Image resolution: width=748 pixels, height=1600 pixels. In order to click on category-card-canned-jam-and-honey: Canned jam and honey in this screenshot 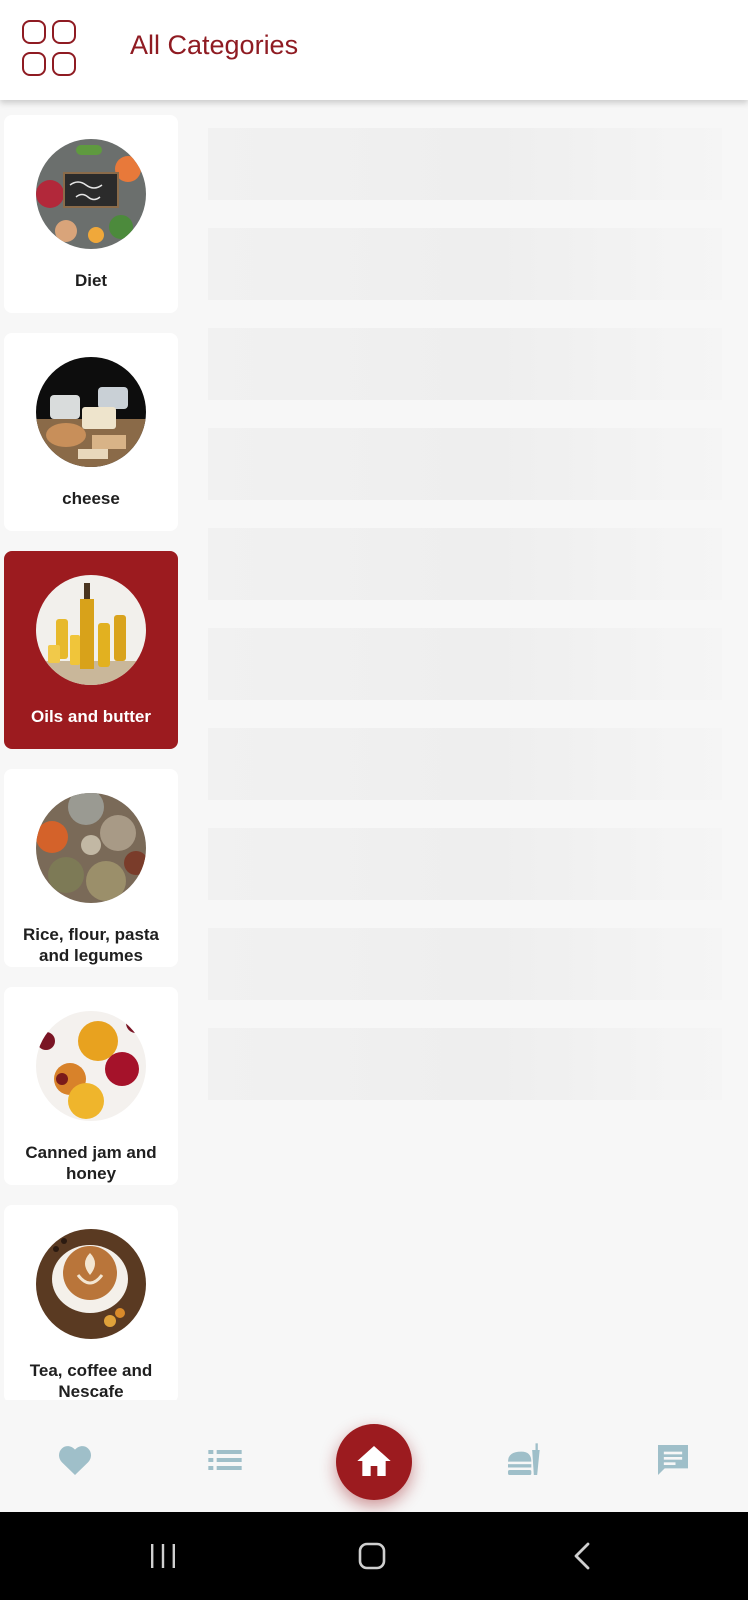, I will do `click(91, 1086)`.